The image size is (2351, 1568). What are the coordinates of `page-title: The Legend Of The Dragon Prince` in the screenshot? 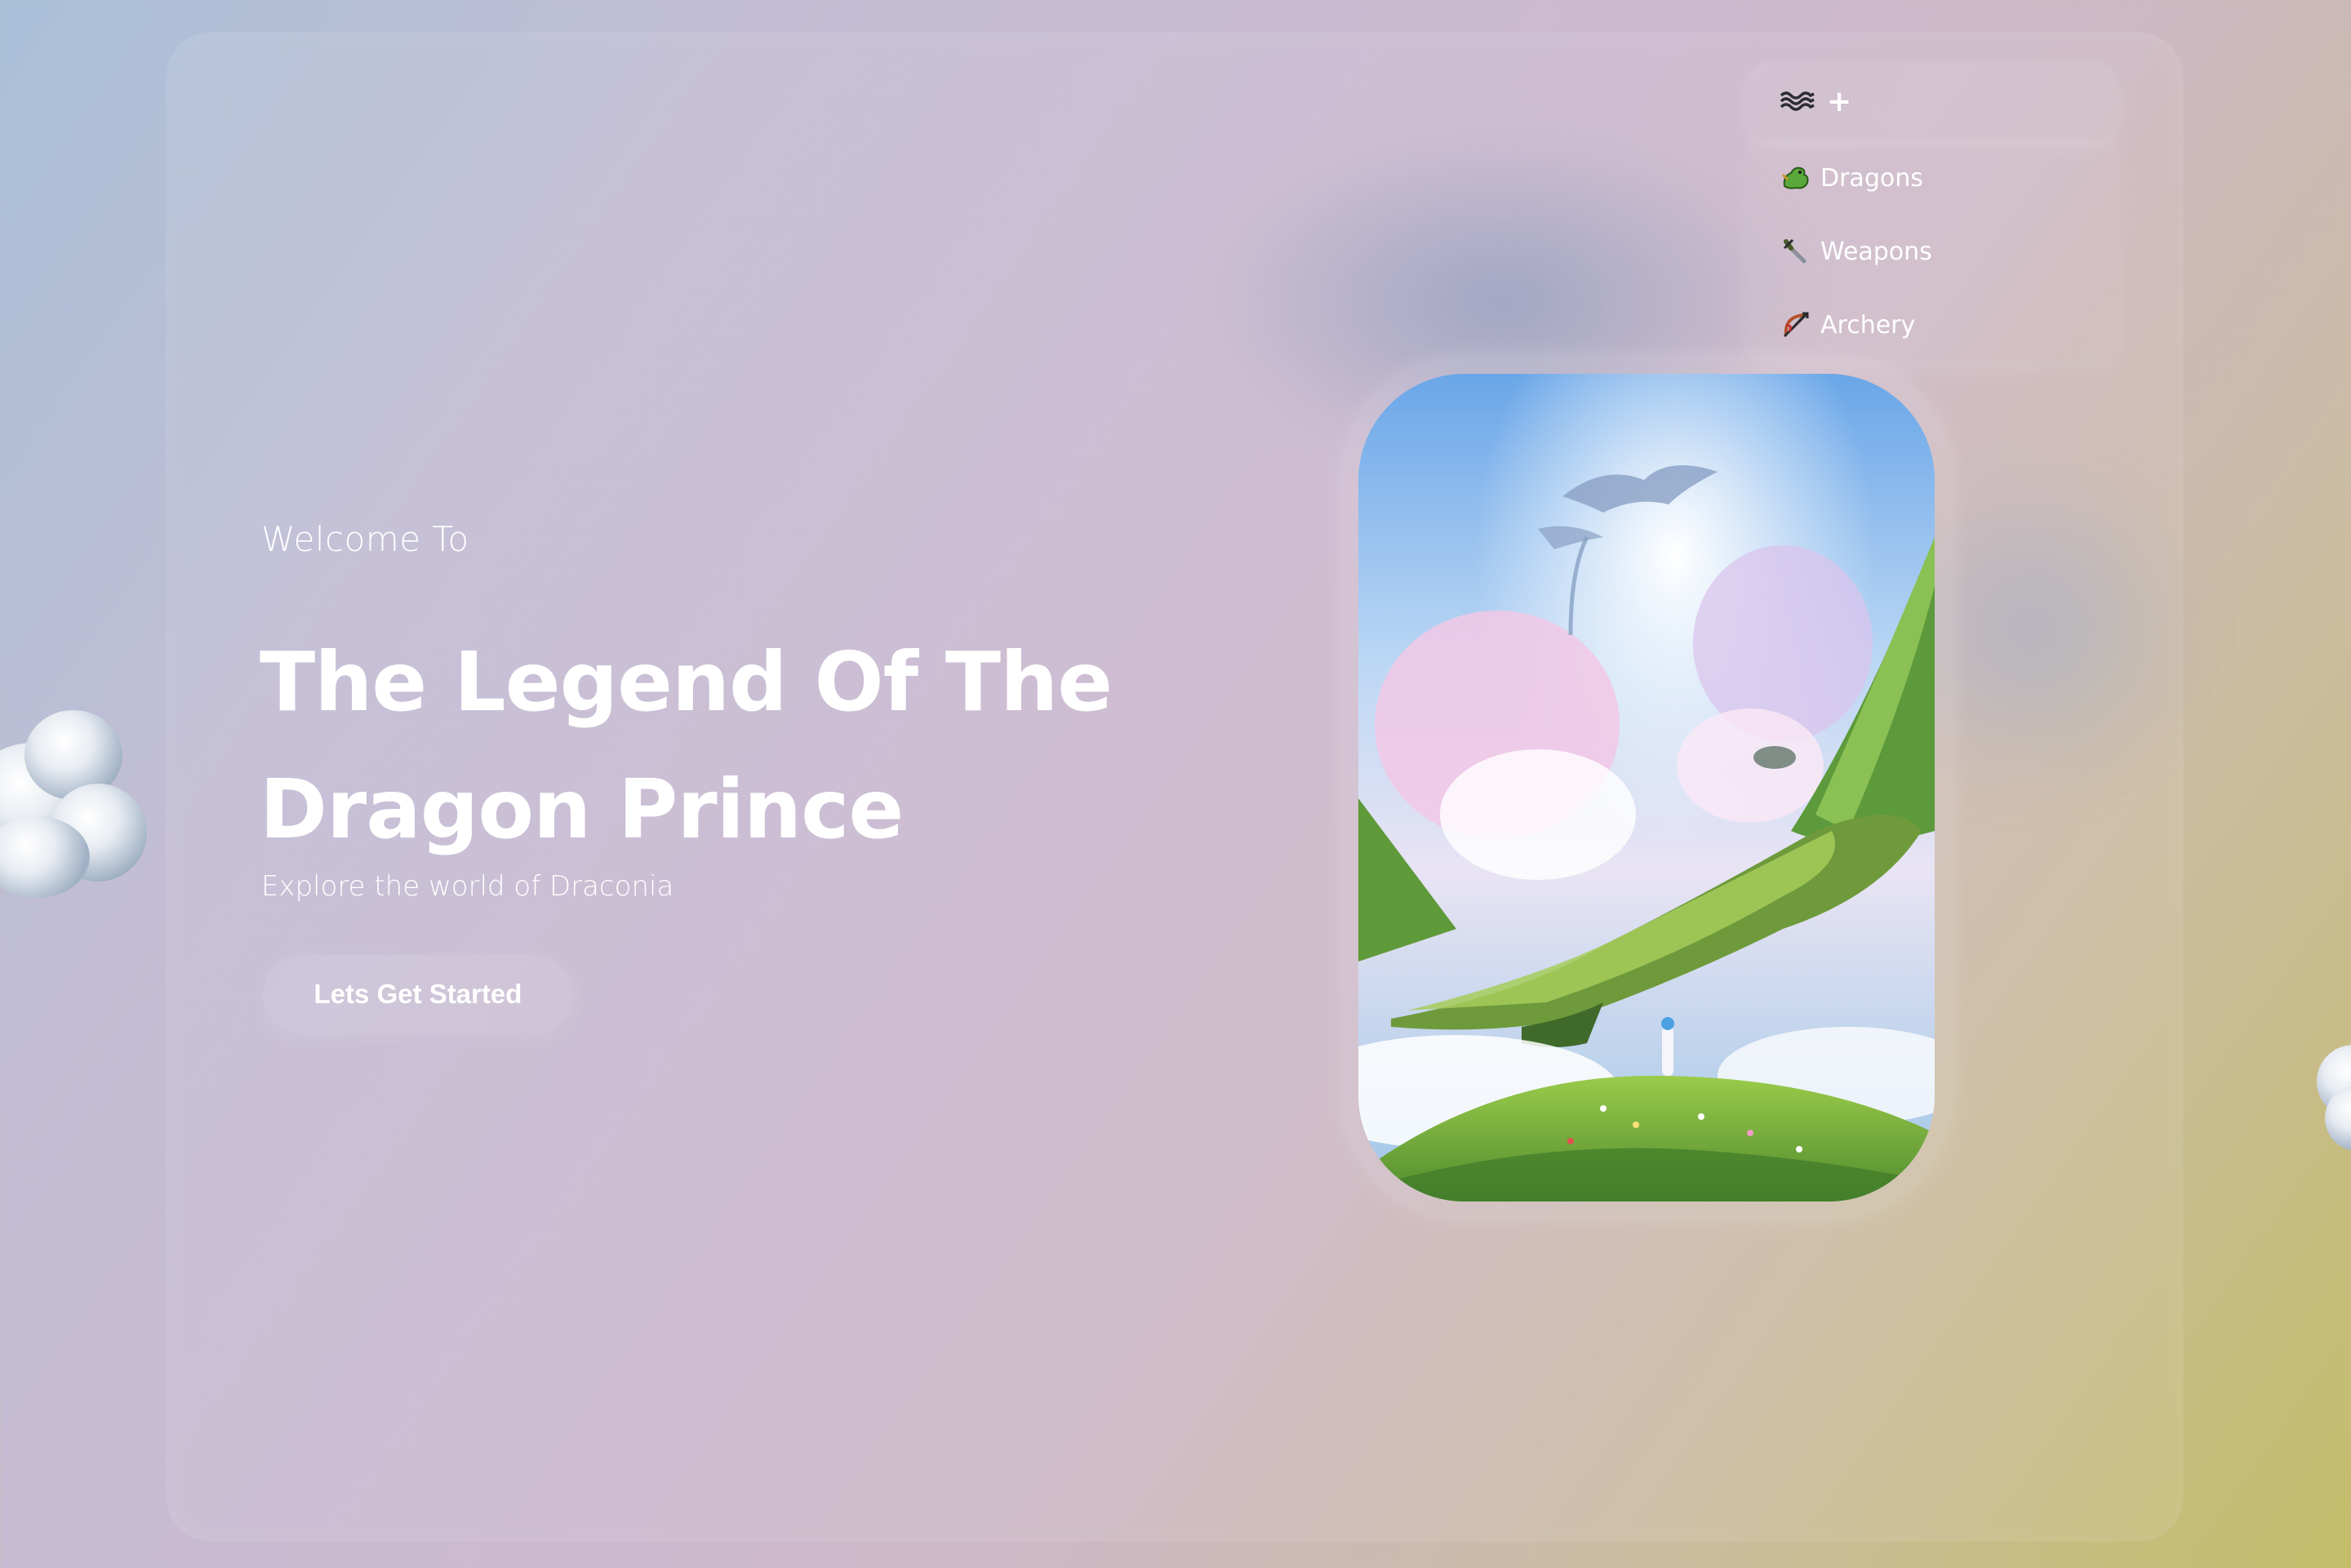 It's located at (749, 746).